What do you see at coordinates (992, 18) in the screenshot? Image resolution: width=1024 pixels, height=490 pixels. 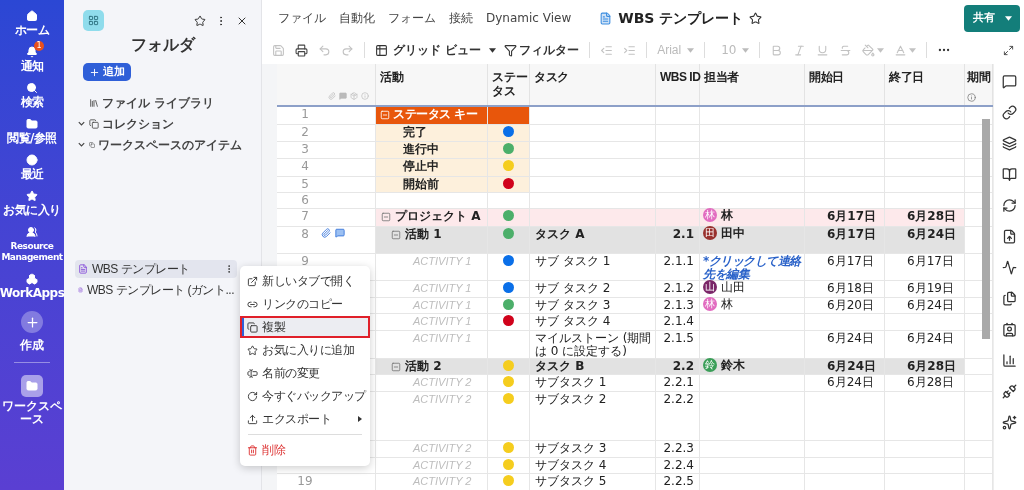 I see `share-button: 共有` at bounding box center [992, 18].